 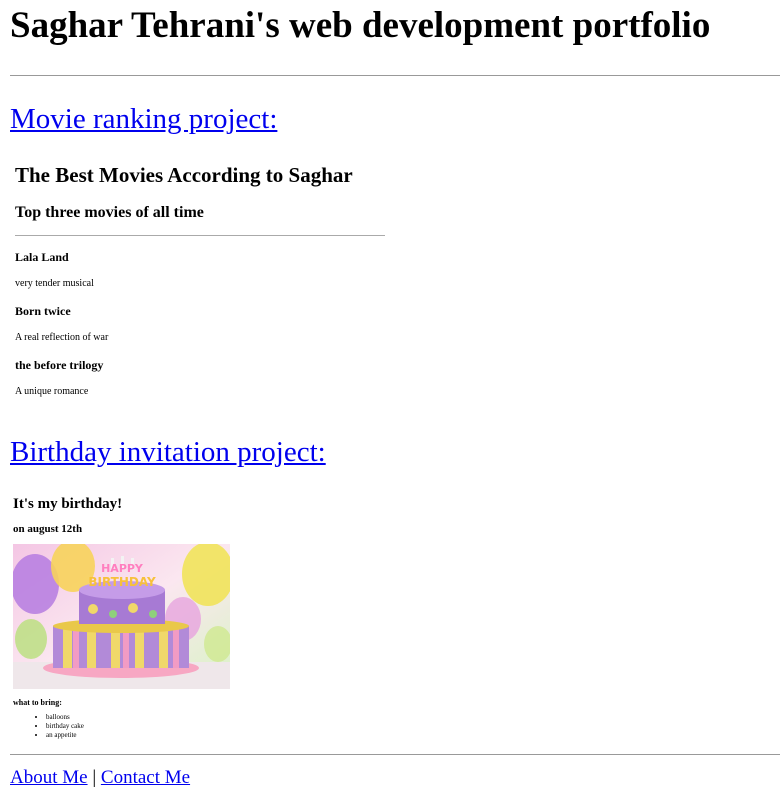 I want to click on movie-name-1: Lala Land, so click(x=42, y=257).